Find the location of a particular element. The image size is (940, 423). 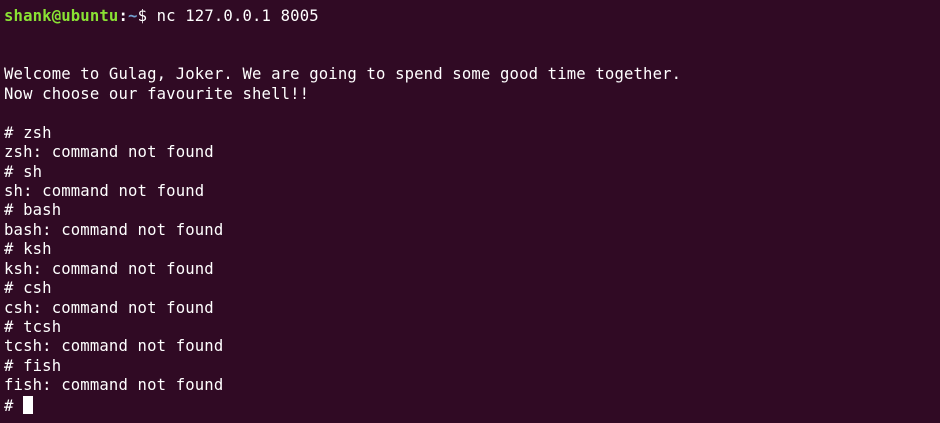

output-line: csh: command not found is located at coordinates (109, 307).